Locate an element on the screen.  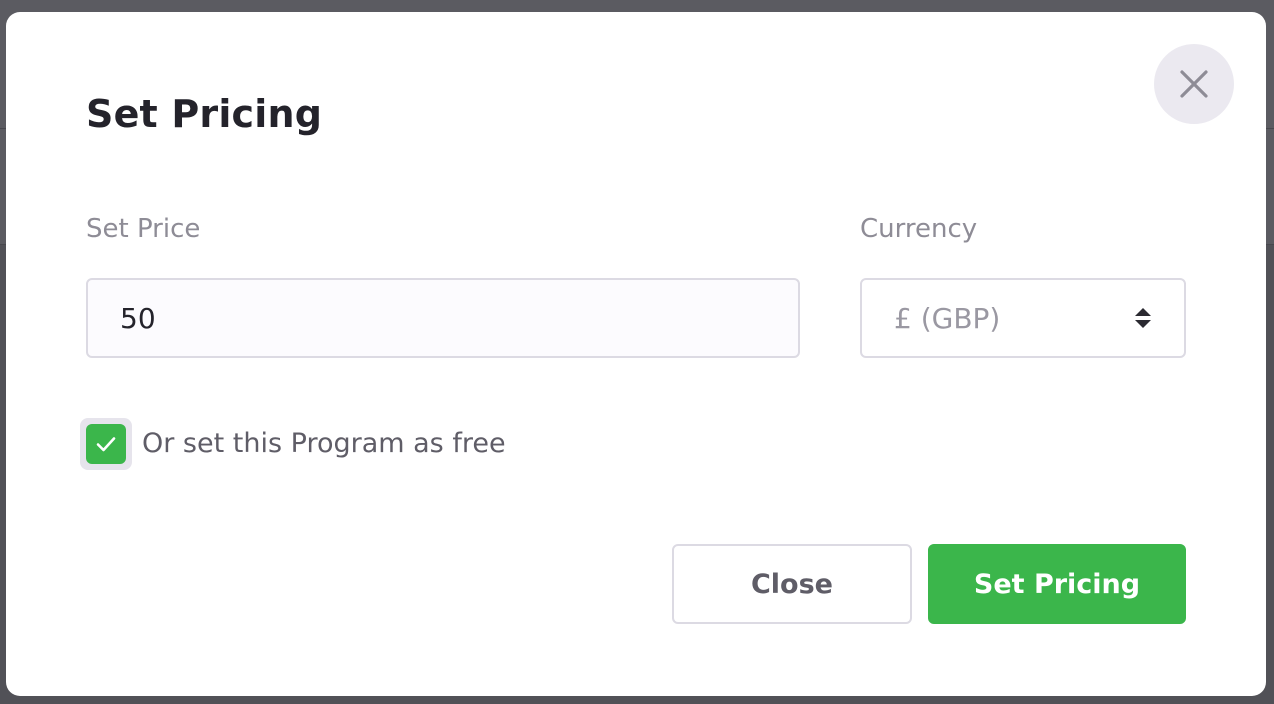
currency-label: Currency is located at coordinates (919, 229).